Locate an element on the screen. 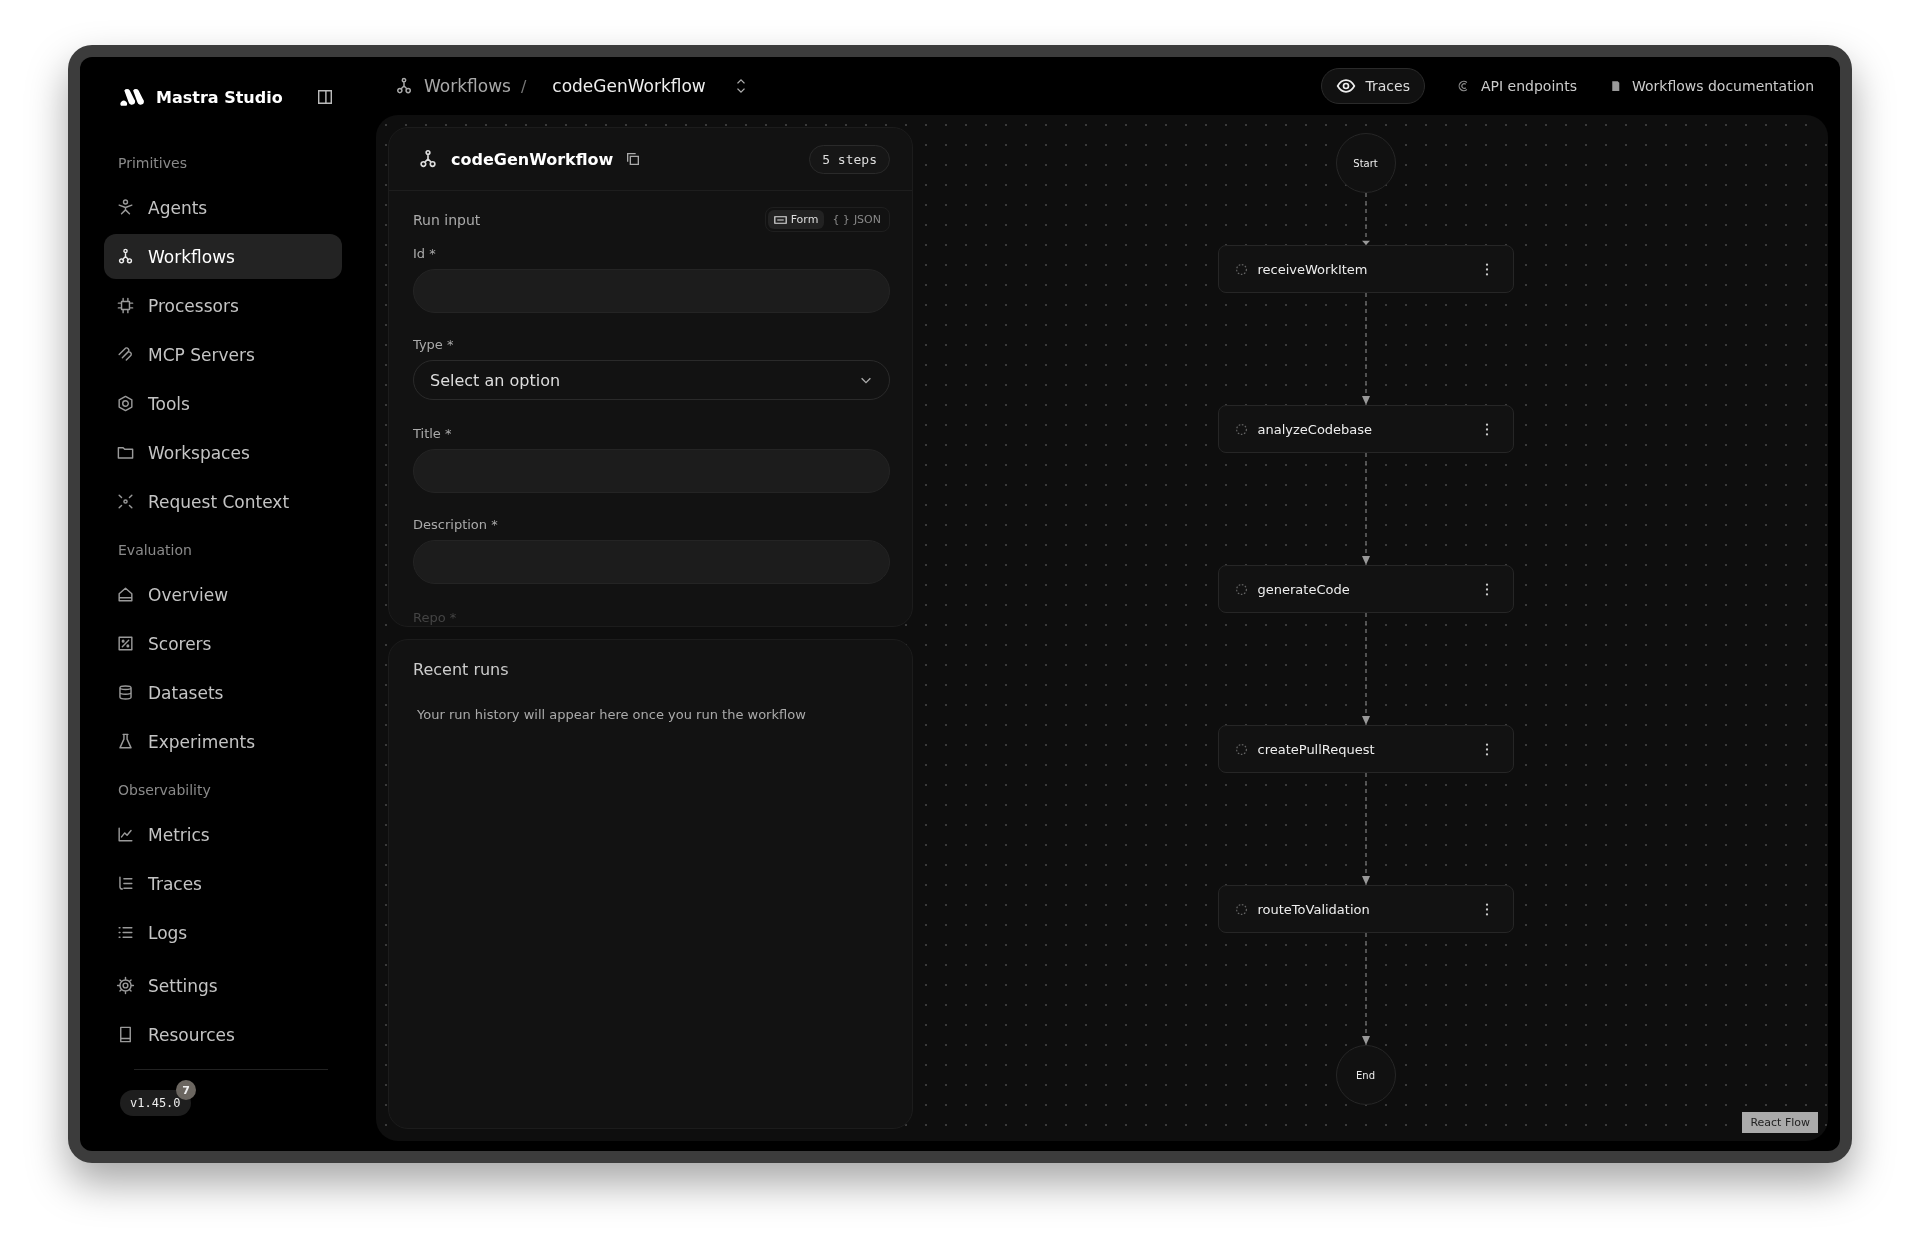 This screenshot has width=1920, height=1254. header-link: API endpoints is located at coordinates (1516, 86).